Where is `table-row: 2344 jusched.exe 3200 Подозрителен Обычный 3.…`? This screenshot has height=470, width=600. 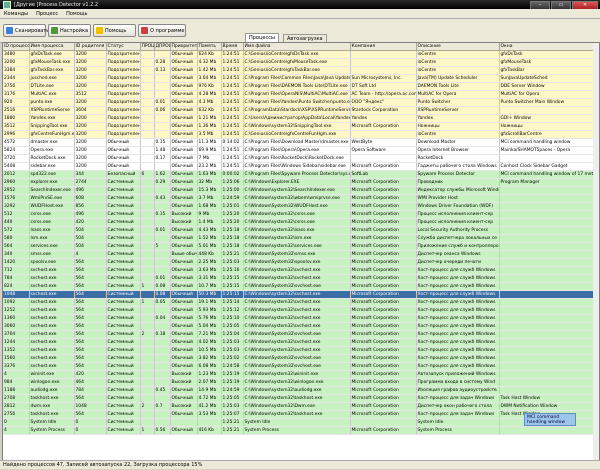 table-row: 2344 jusched.exe 3200 Подозрителен Обычный 3.… is located at coordinates (301, 78).